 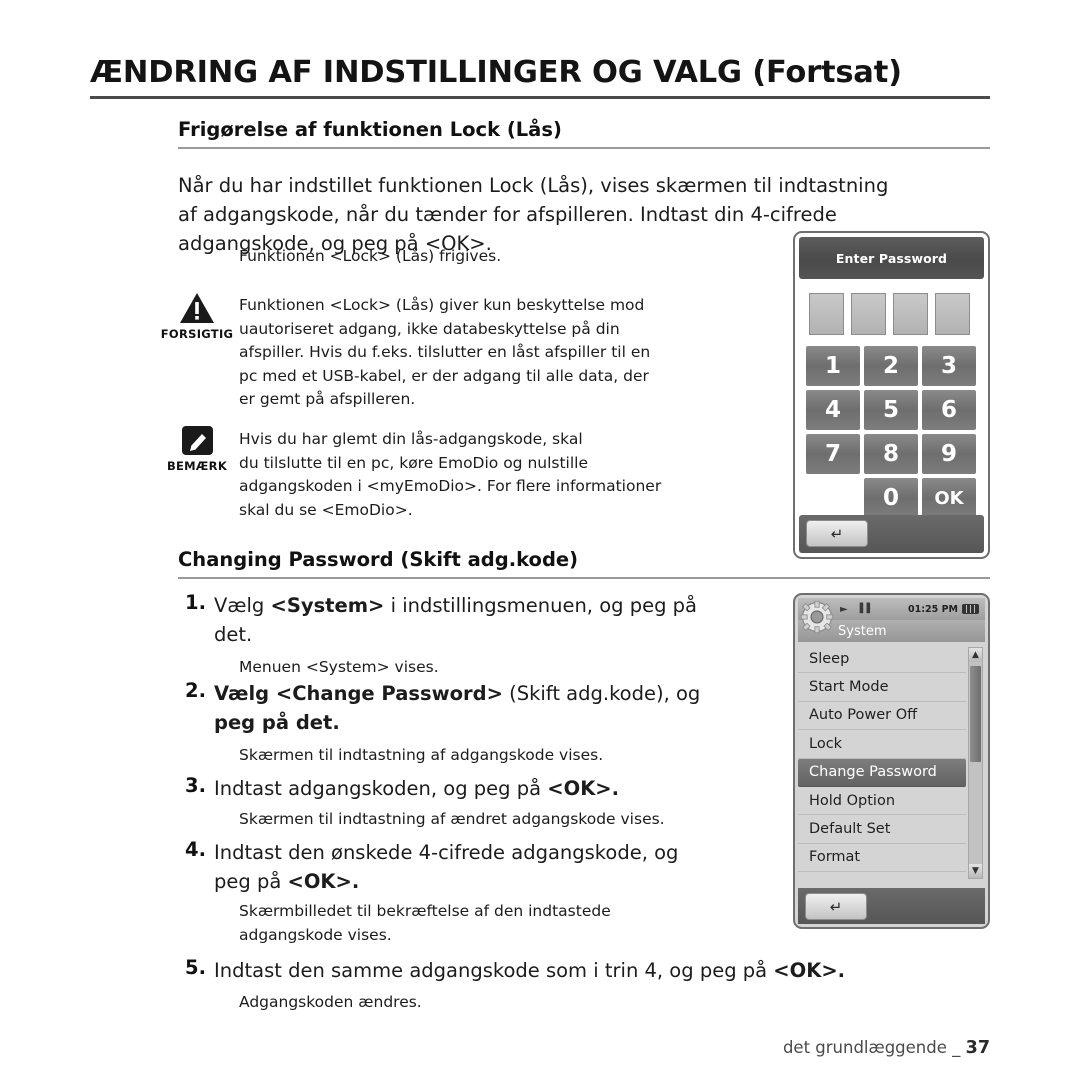 I want to click on menu-scrollbar: ▲ ▼, so click(x=975, y=763).